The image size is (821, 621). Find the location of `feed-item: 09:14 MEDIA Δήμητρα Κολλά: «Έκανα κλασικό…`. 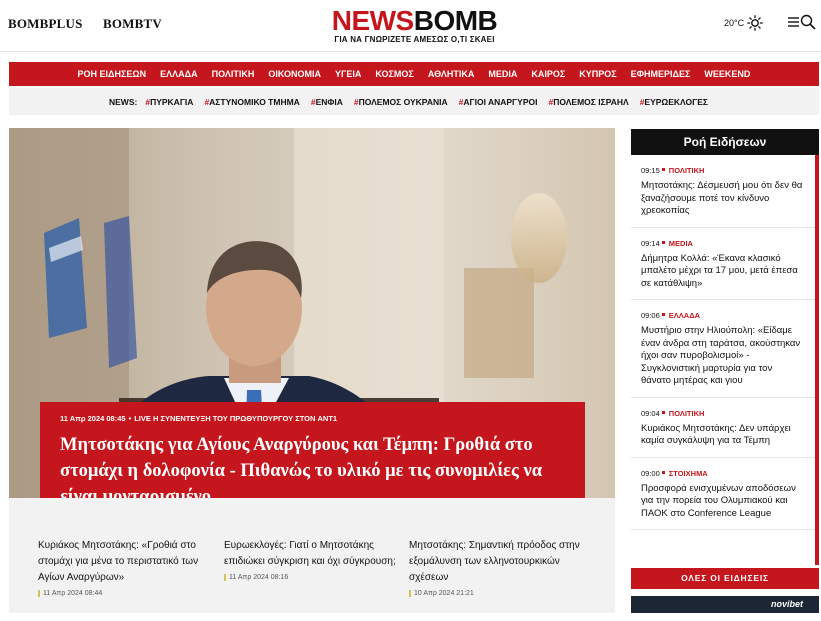

feed-item: 09:14 MEDIA Δήμητρα Κολλά: «Έκανα κλασικό… is located at coordinates (723, 264).